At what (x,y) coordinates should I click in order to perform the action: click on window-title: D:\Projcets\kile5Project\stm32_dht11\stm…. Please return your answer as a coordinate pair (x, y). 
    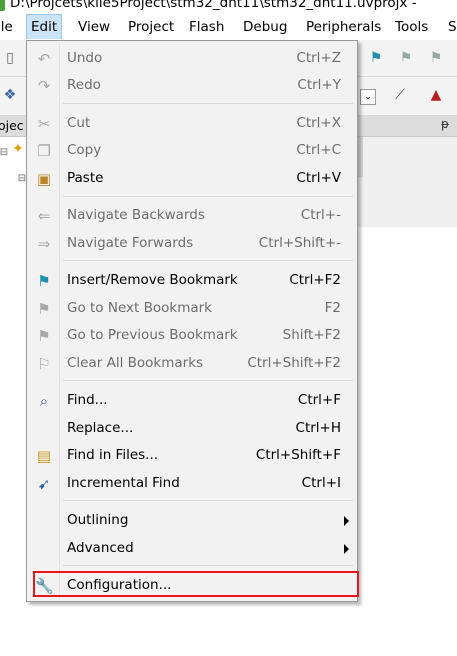
    Looking at the image, I should click on (213, 5).